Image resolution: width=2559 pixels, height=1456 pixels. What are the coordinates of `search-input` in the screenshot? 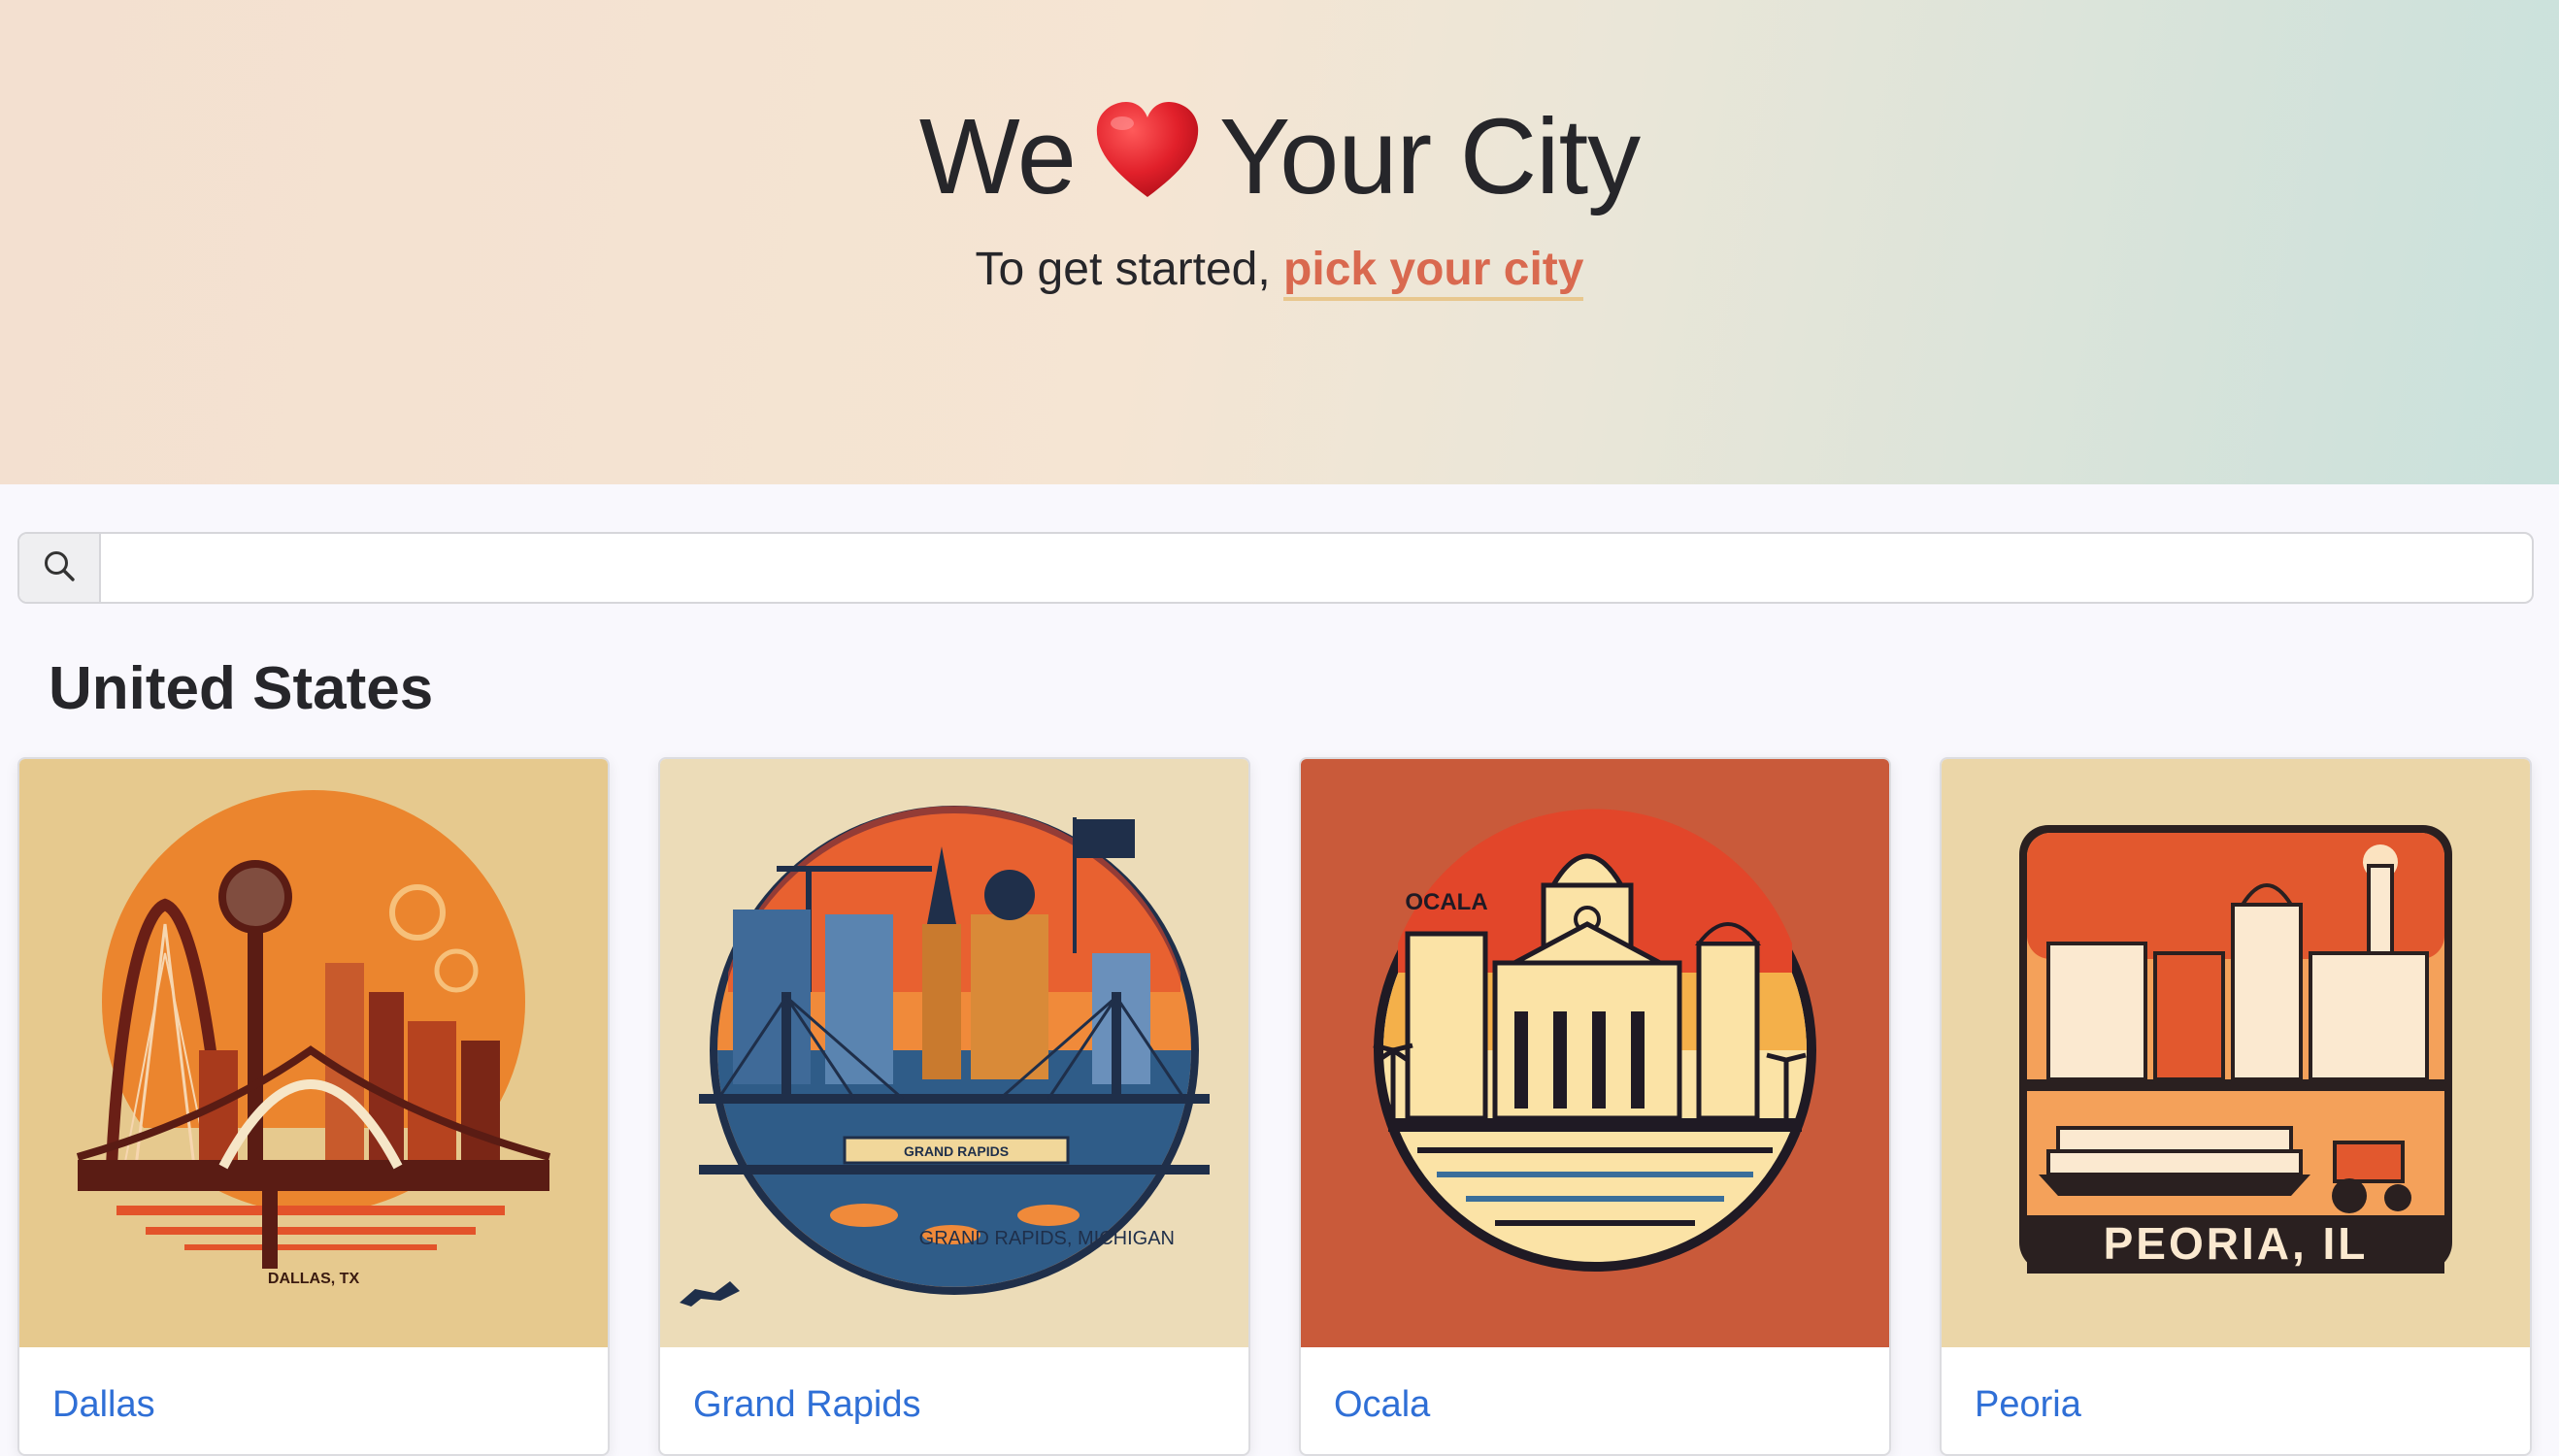 It's located at (1316, 568).